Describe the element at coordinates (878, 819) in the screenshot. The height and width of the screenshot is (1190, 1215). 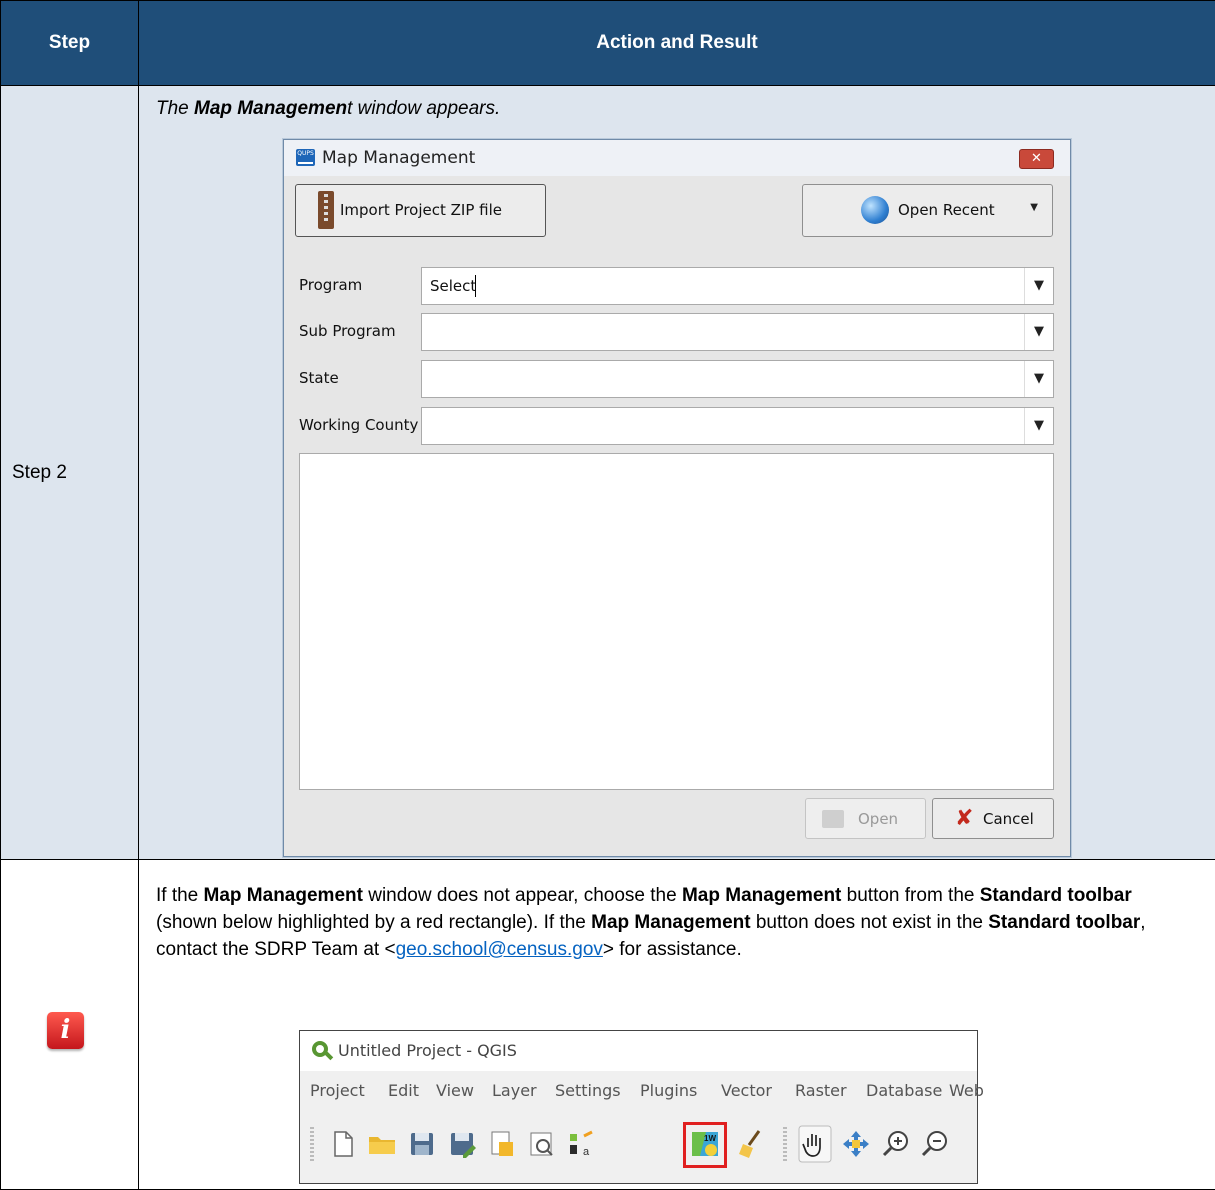
I see `open-label: Open` at that location.